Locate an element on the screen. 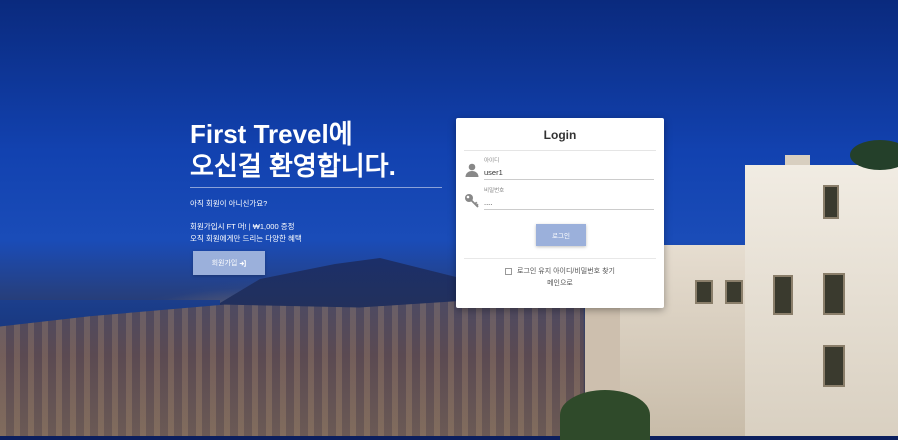 This screenshot has height=440, width=898. password-input is located at coordinates (569, 202).